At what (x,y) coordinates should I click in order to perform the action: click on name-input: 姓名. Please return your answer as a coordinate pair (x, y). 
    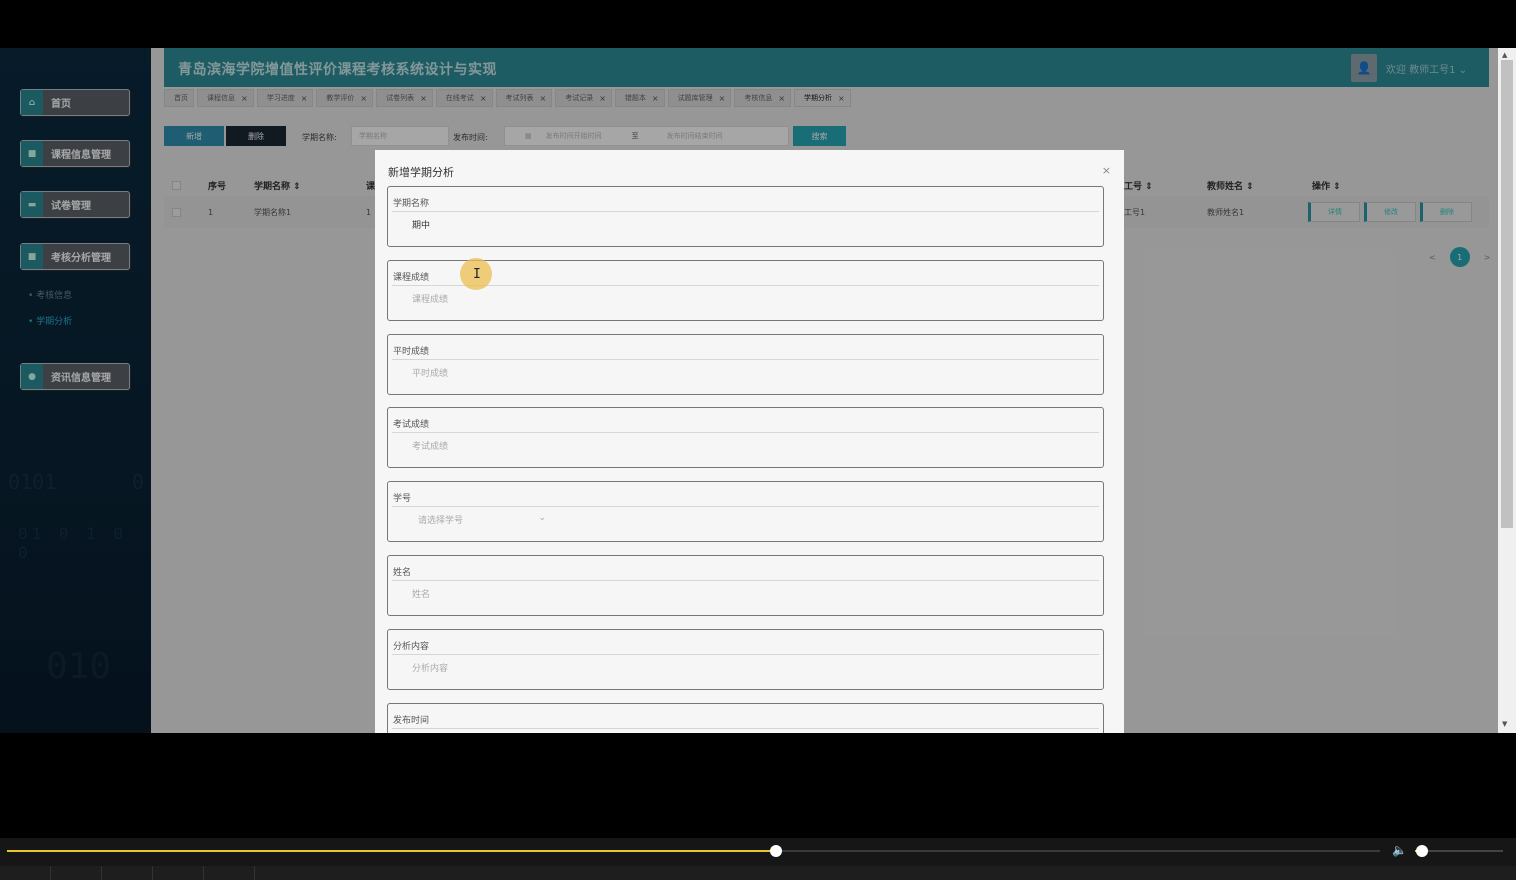
    Looking at the image, I should click on (421, 593).